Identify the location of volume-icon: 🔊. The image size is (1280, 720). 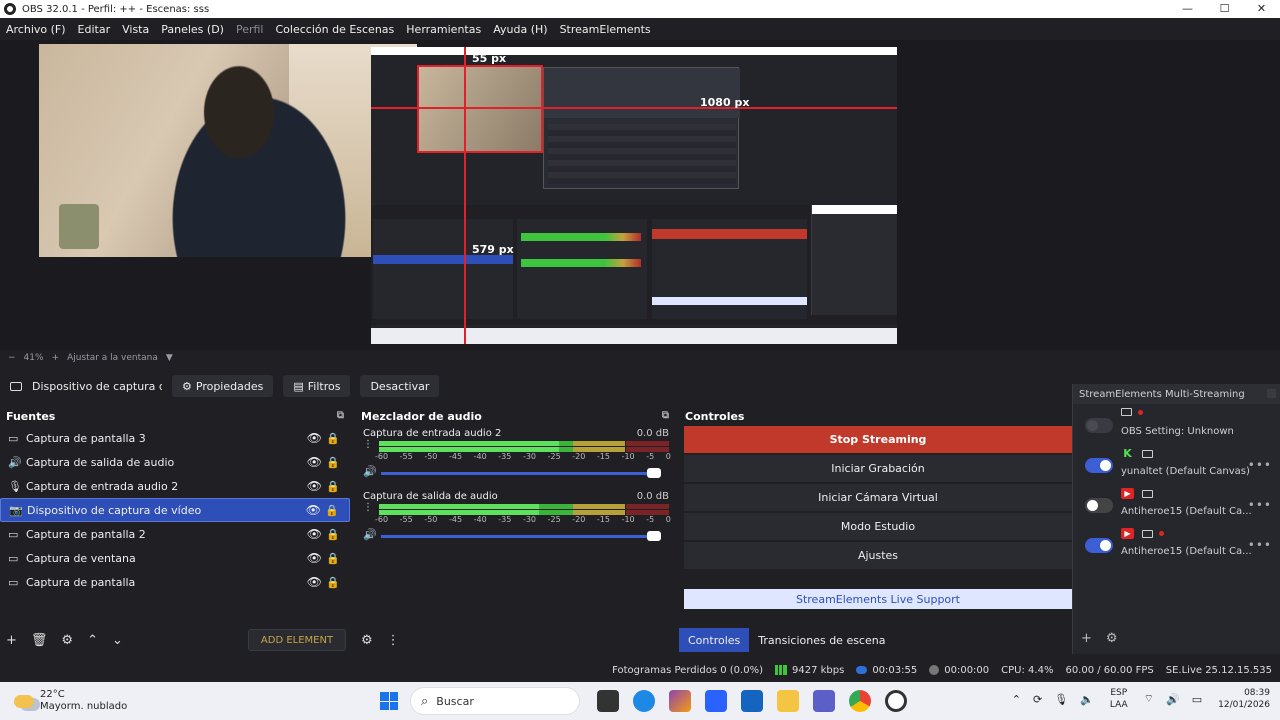
(1173, 699).